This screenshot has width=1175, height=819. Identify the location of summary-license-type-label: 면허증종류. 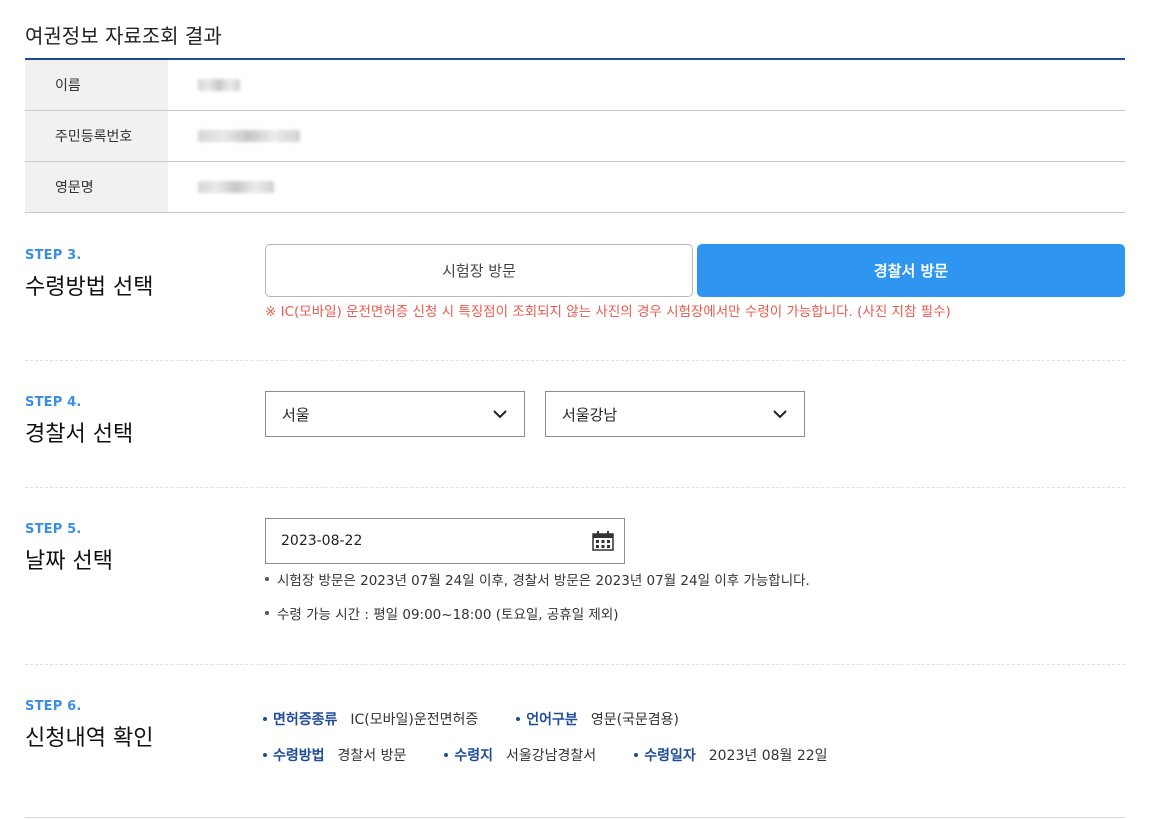
(305, 720).